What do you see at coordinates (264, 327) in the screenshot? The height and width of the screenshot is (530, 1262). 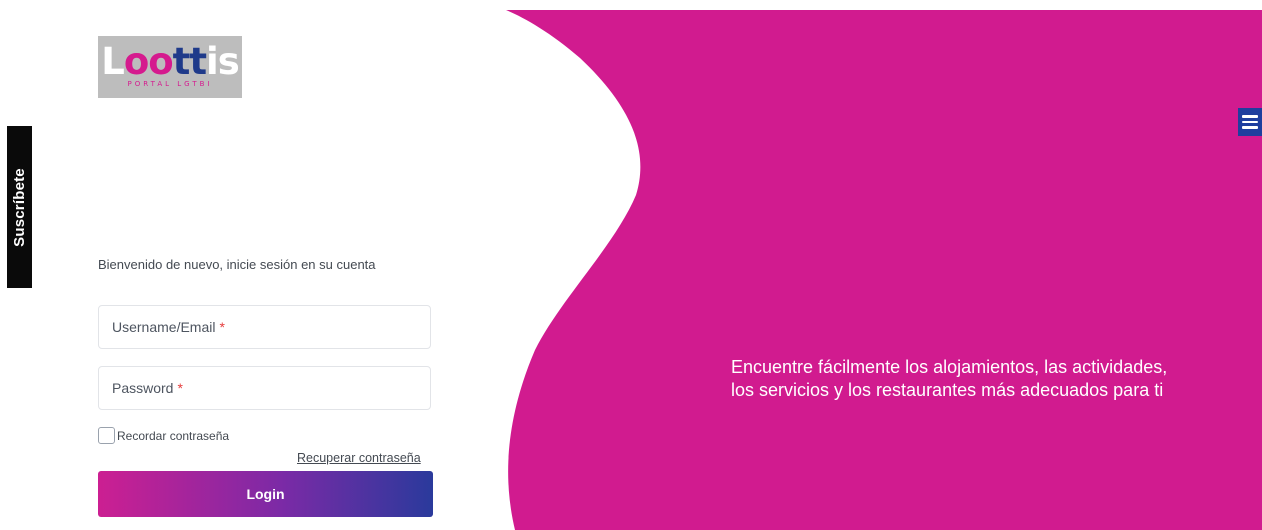 I see `username-email-field: Username/Email *` at bounding box center [264, 327].